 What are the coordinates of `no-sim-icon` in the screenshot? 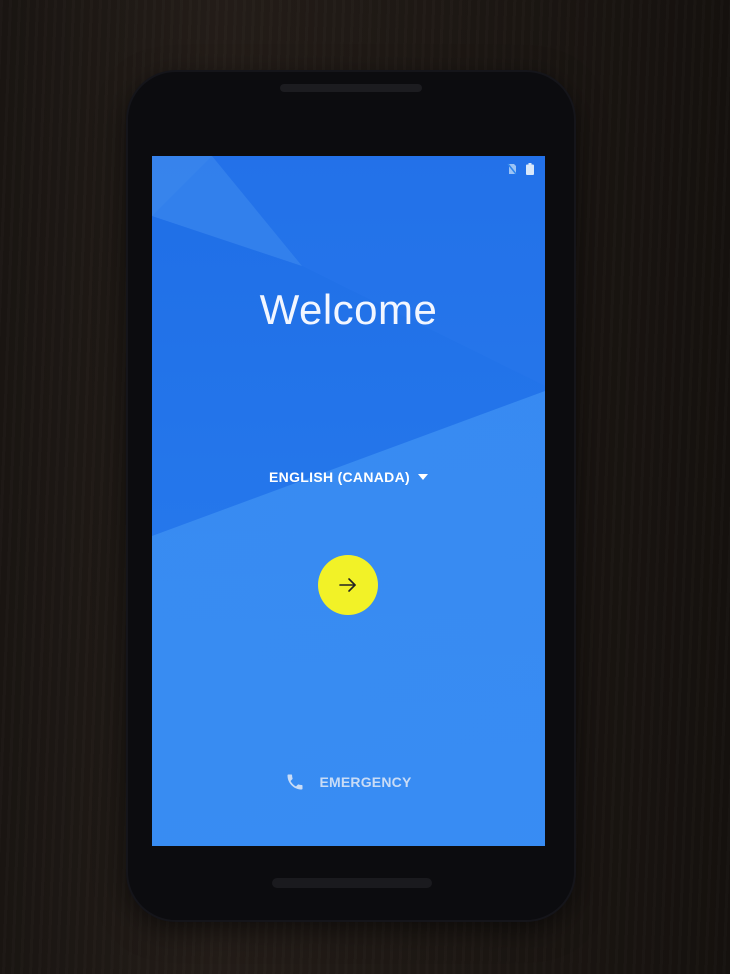 It's located at (512, 169).